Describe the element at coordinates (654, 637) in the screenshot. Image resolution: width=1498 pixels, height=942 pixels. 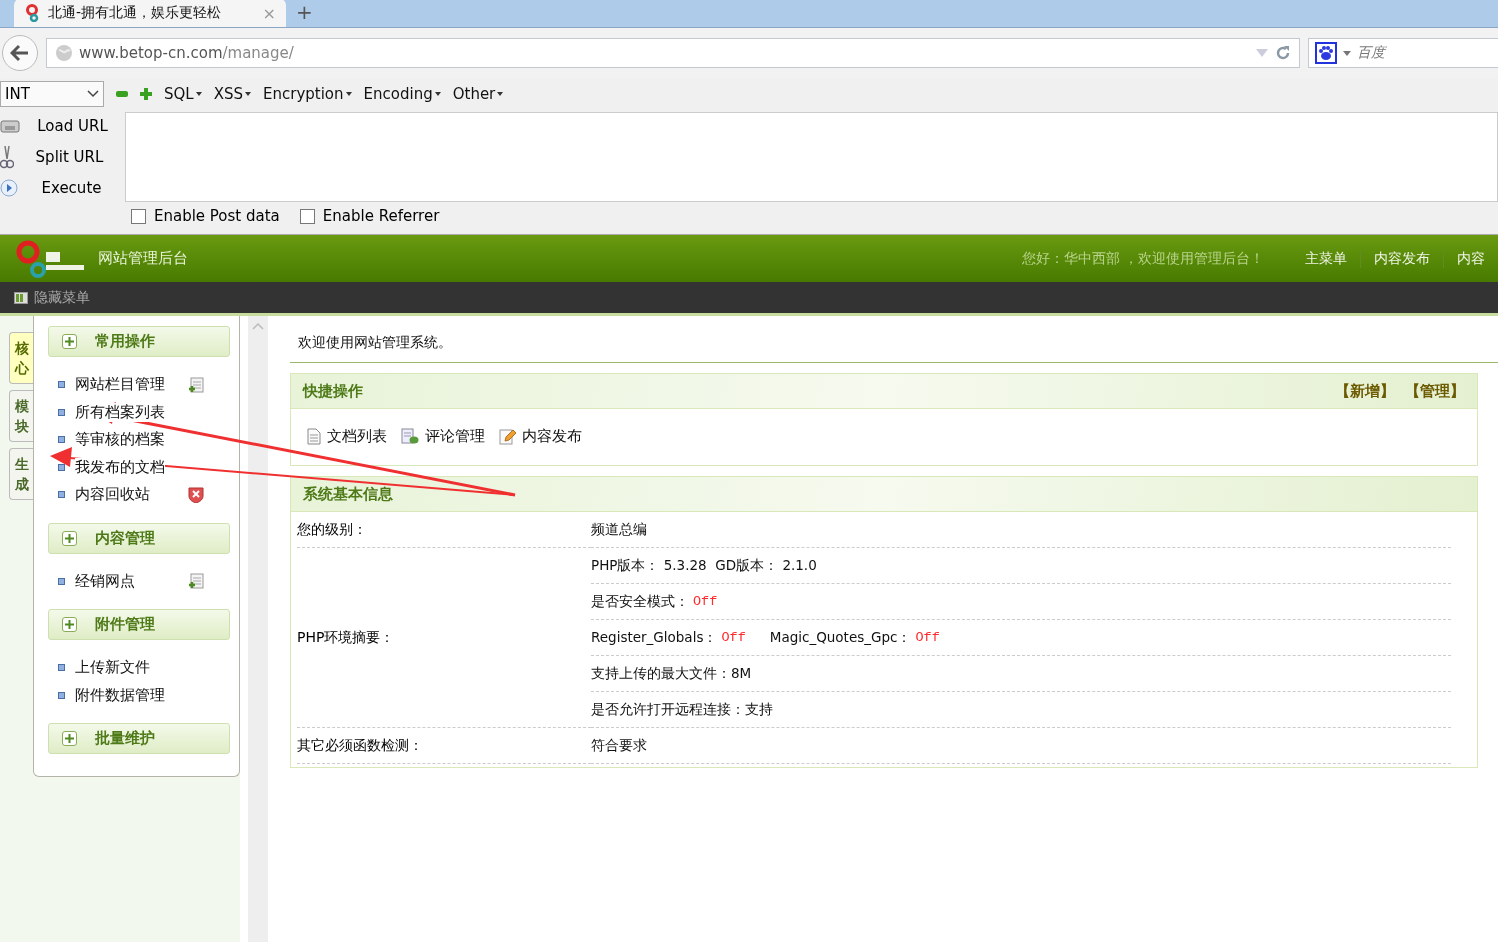
I see `info-value: Register_Globals：` at that location.